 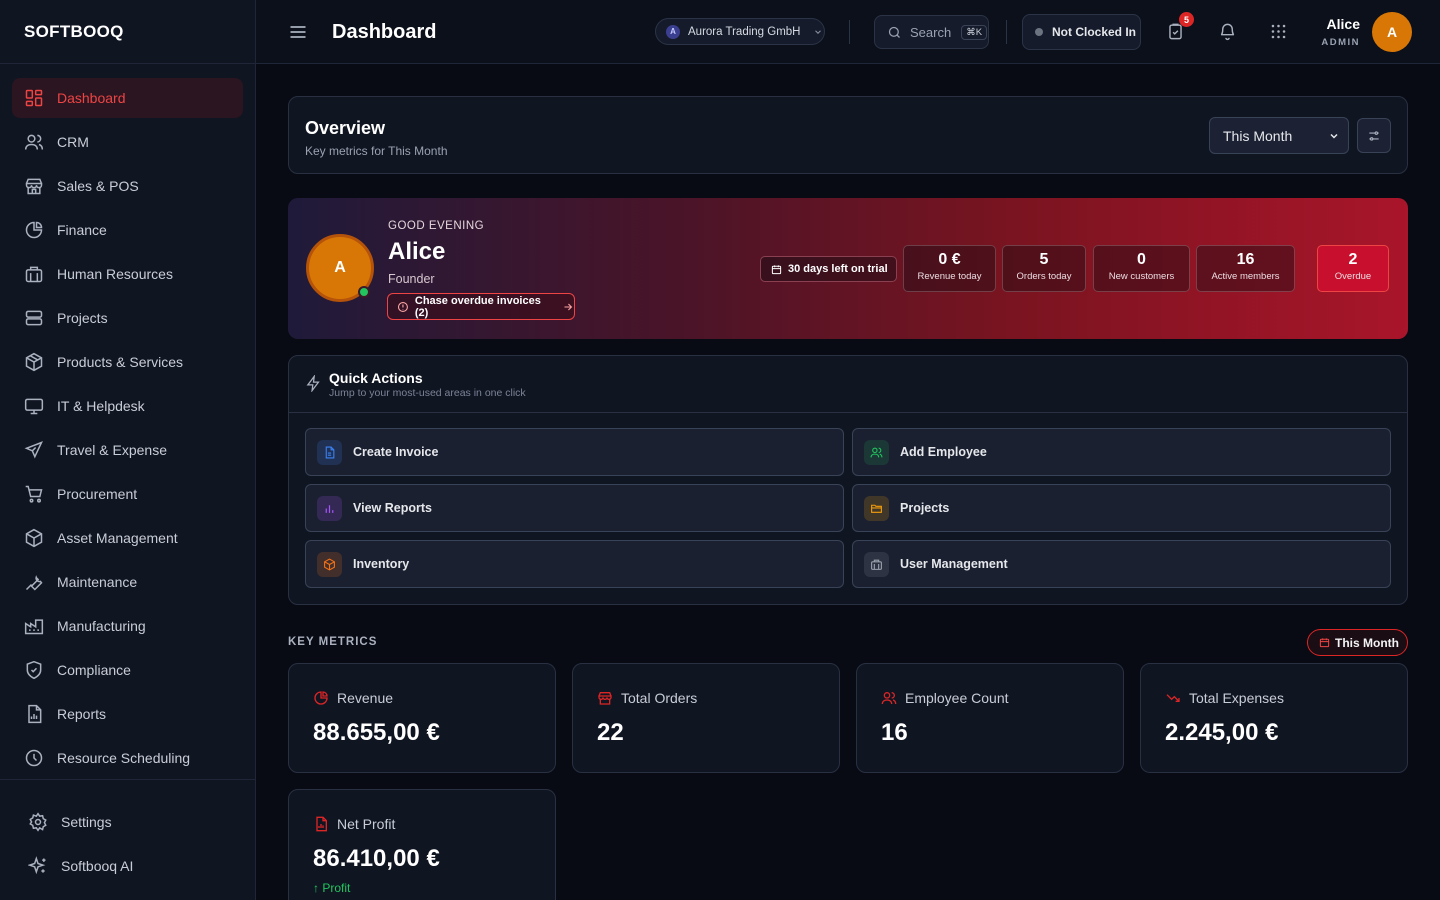 What do you see at coordinates (353, 698) in the screenshot?
I see `metric-header: Revenue` at bounding box center [353, 698].